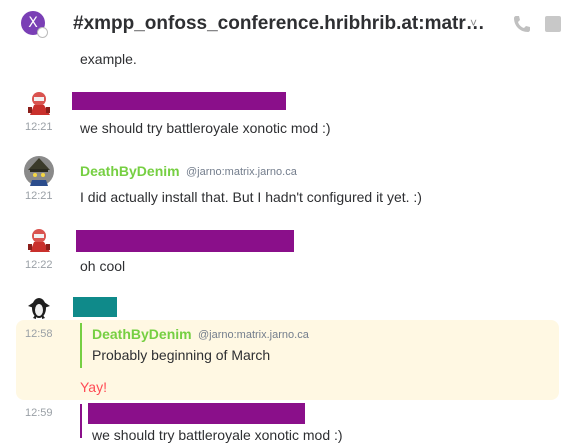  What do you see at coordinates (39, 265) in the screenshot?
I see `timestamp: 12:22` at bounding box center [39, 265].